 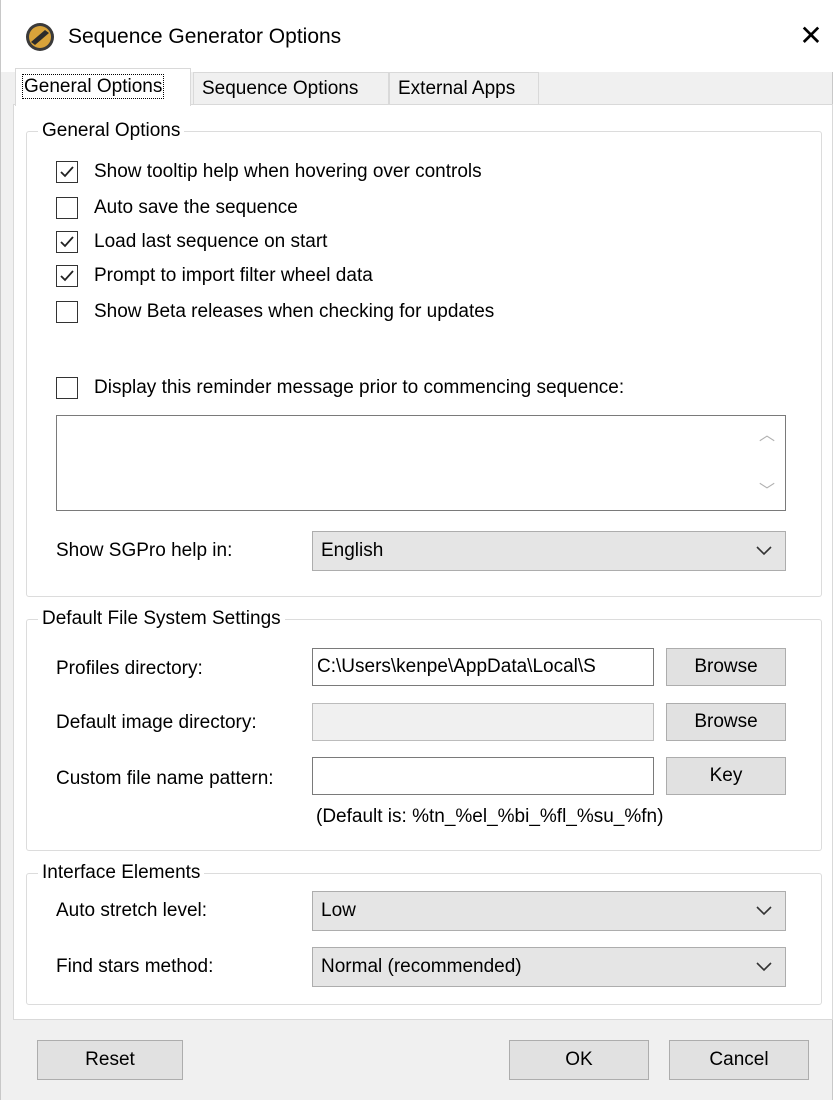 What do you see at coordinates (811, 36) in the screenshot?
I see `close-icon: ✕` at bounding box center [811, 36].